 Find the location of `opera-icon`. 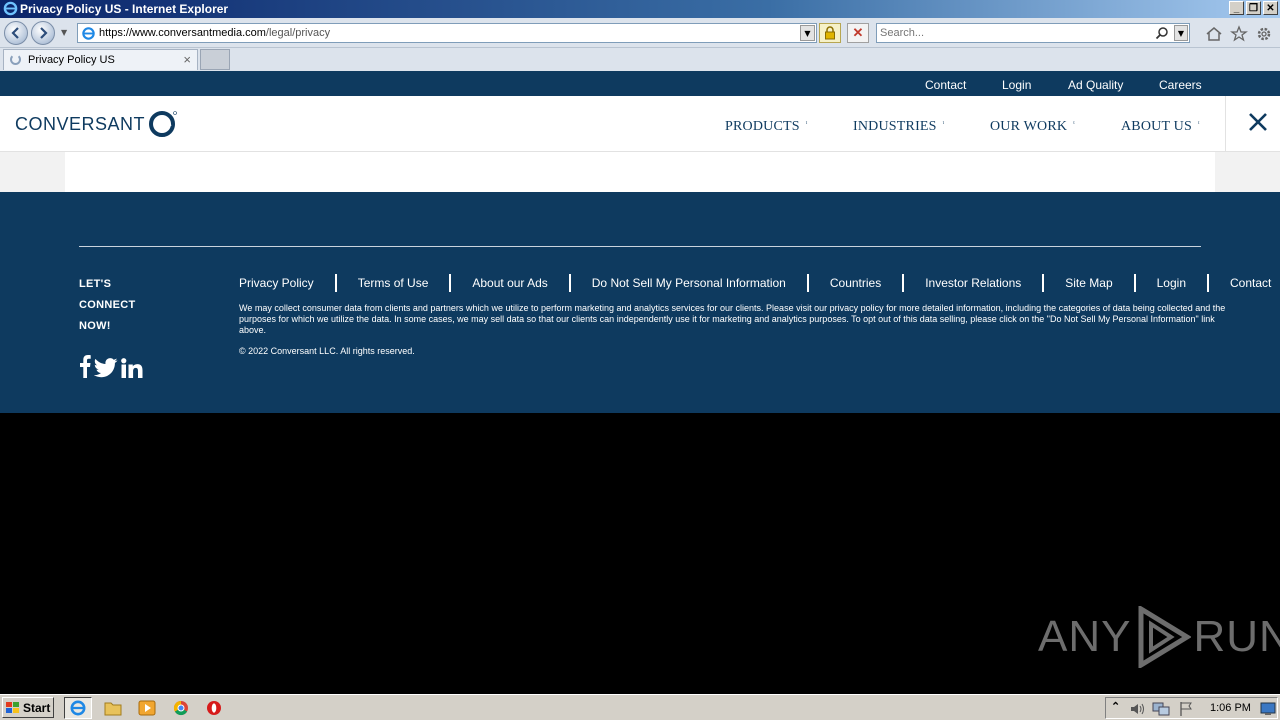

opera-icon is located at coordinates (214, 708).